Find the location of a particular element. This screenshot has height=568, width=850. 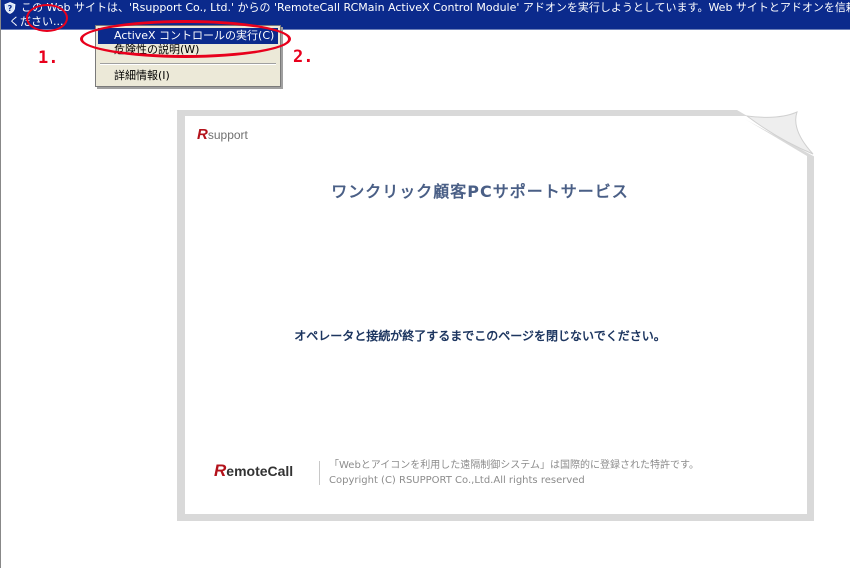

context-menu: ActiveX コントロールの実行(C) 危険性の説明(W) 詳細情報(I) is located at coordinates (188, 56).